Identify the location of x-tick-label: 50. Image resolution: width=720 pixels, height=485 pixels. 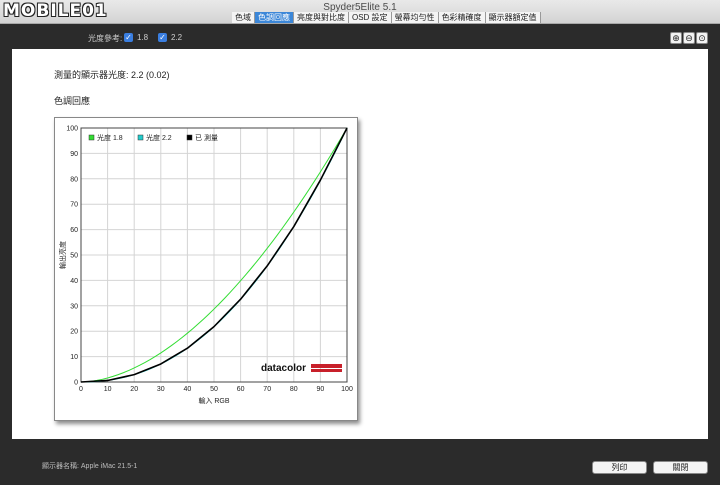
(214, 389).